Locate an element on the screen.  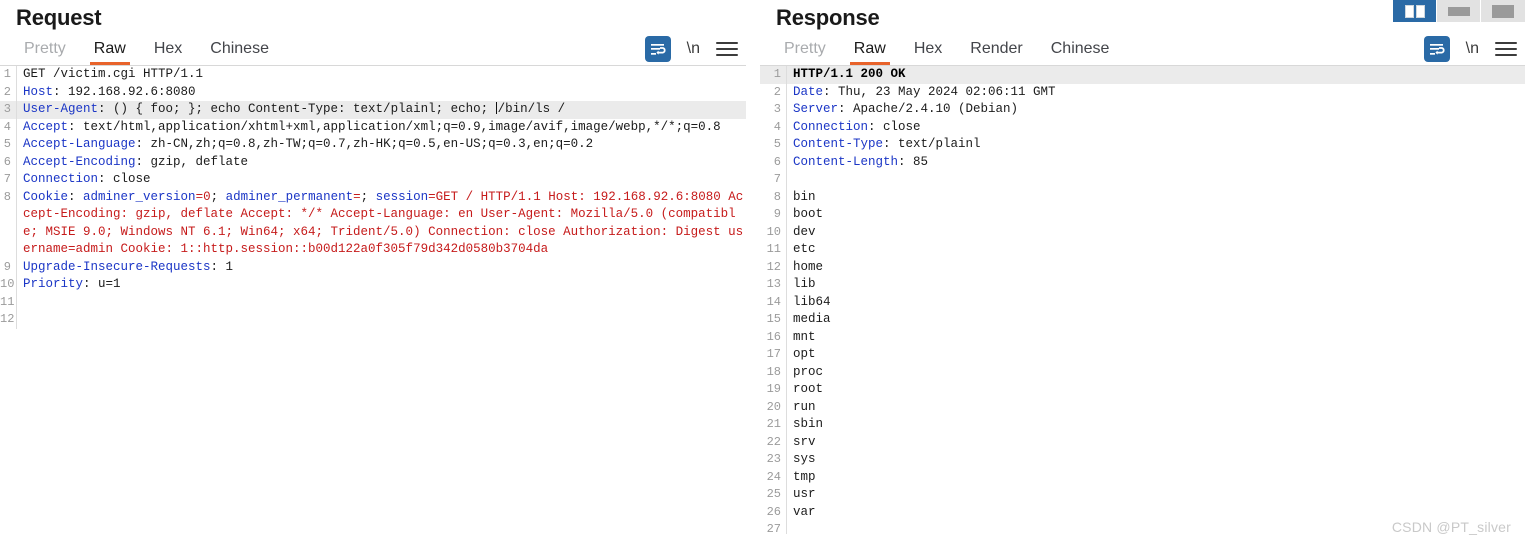
code-line: 15 media is located at coordinates (1142, 320).